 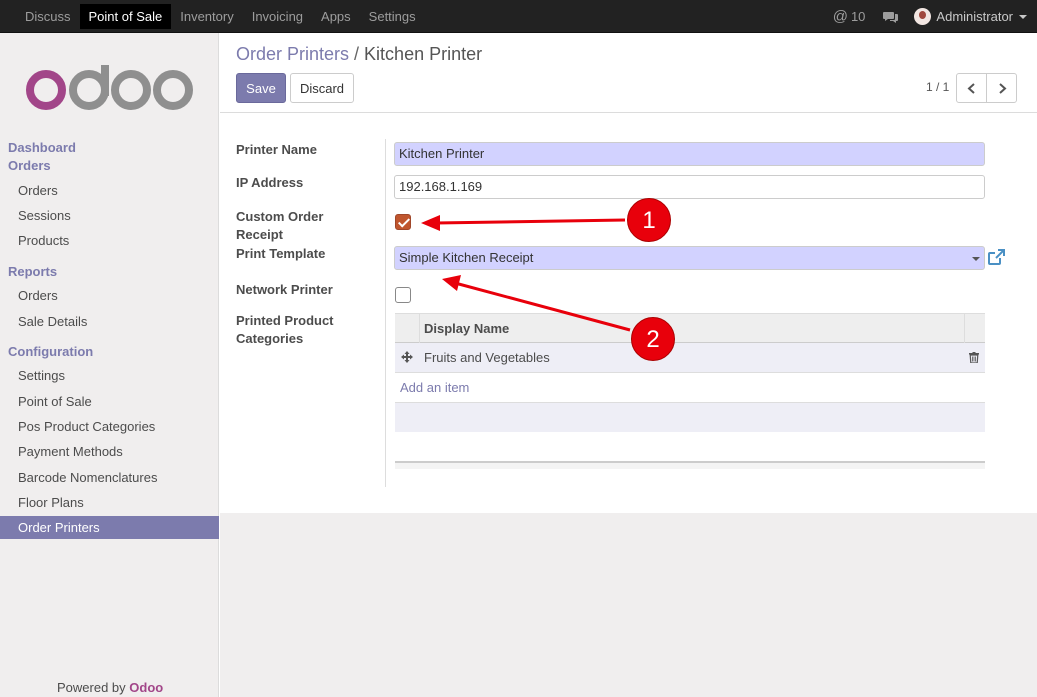 I want to click on annotation-badge-1: 1, so click(x=649, y=220).